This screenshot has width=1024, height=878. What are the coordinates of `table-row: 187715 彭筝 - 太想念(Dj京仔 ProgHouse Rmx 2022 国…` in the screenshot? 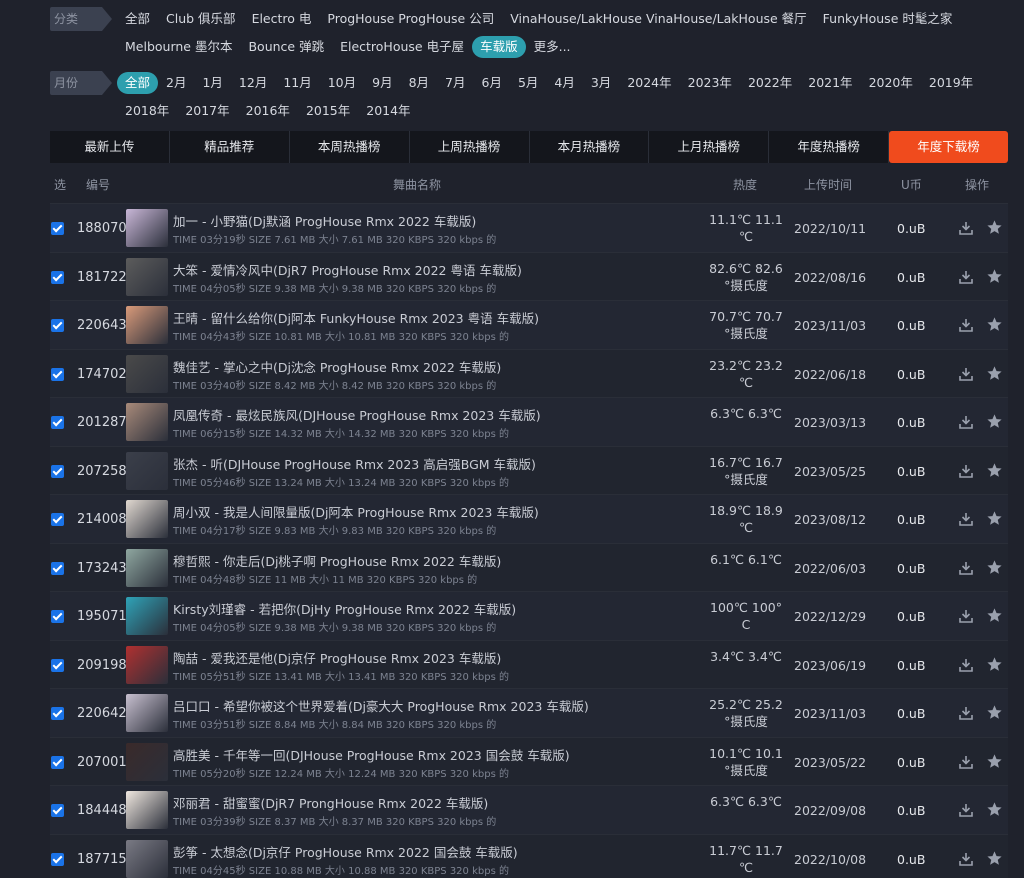 It's located at (529, 855).